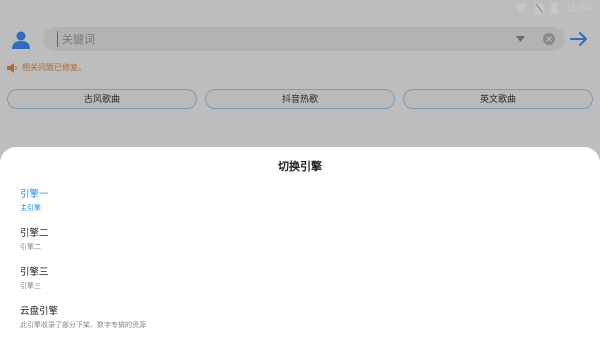  Describe the element at coordinates (34, 272) in the screenshot. I see `engine-option-label: 引擎三` at that location.